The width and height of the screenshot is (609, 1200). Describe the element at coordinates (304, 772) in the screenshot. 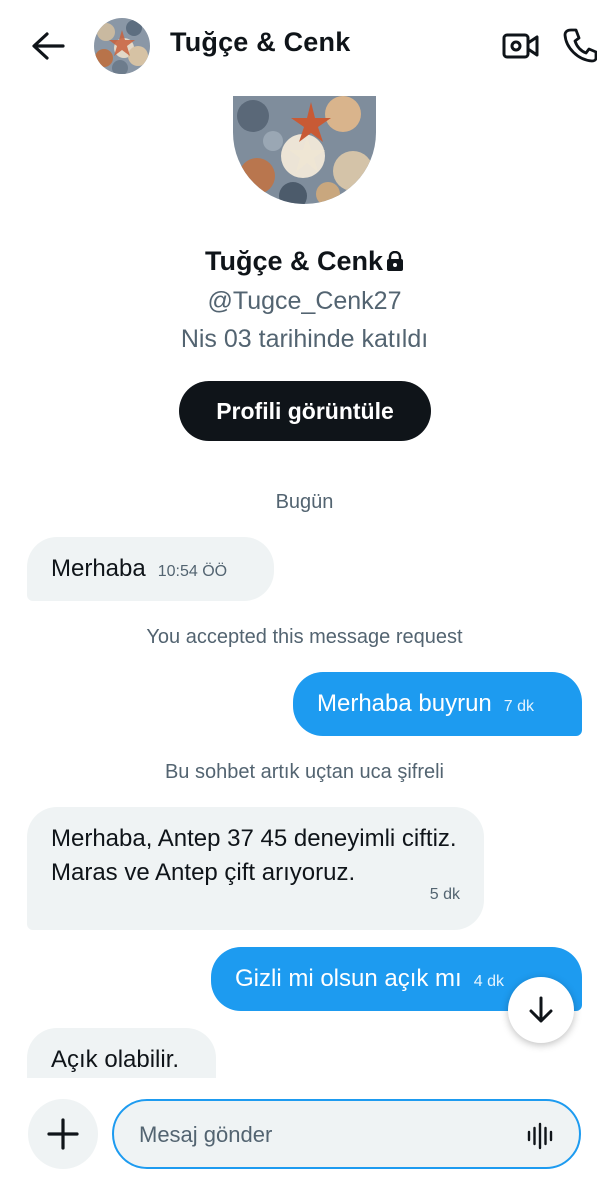

I see `encryption-notice: Bu sohbet artık uçtan uca şifreli` at that location.